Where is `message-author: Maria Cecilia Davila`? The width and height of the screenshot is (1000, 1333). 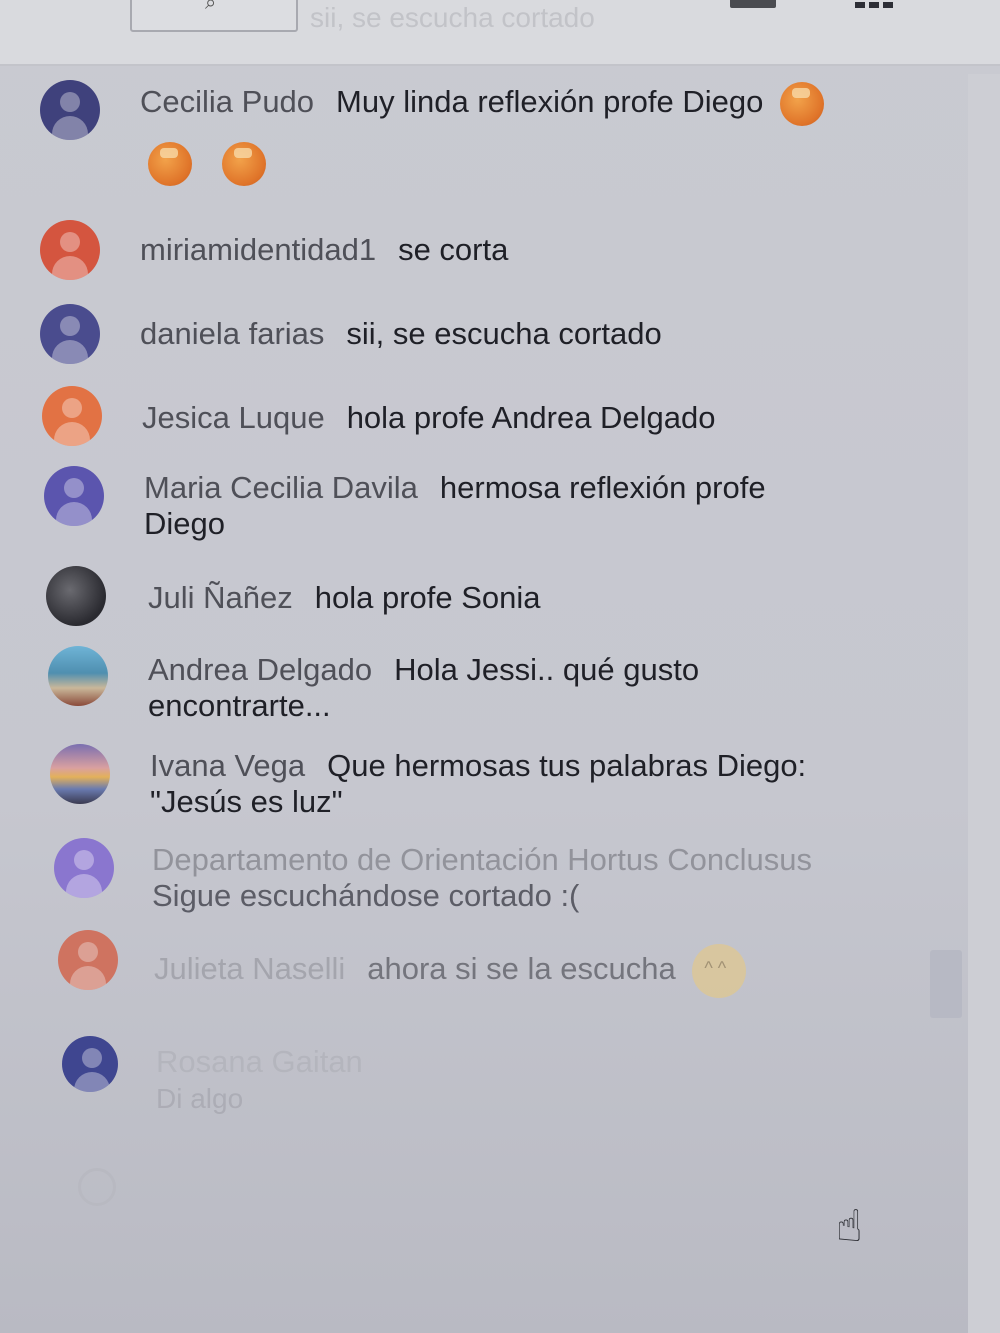
message-author: Maria Cecilia Davila is located at coordinates (281, 487).